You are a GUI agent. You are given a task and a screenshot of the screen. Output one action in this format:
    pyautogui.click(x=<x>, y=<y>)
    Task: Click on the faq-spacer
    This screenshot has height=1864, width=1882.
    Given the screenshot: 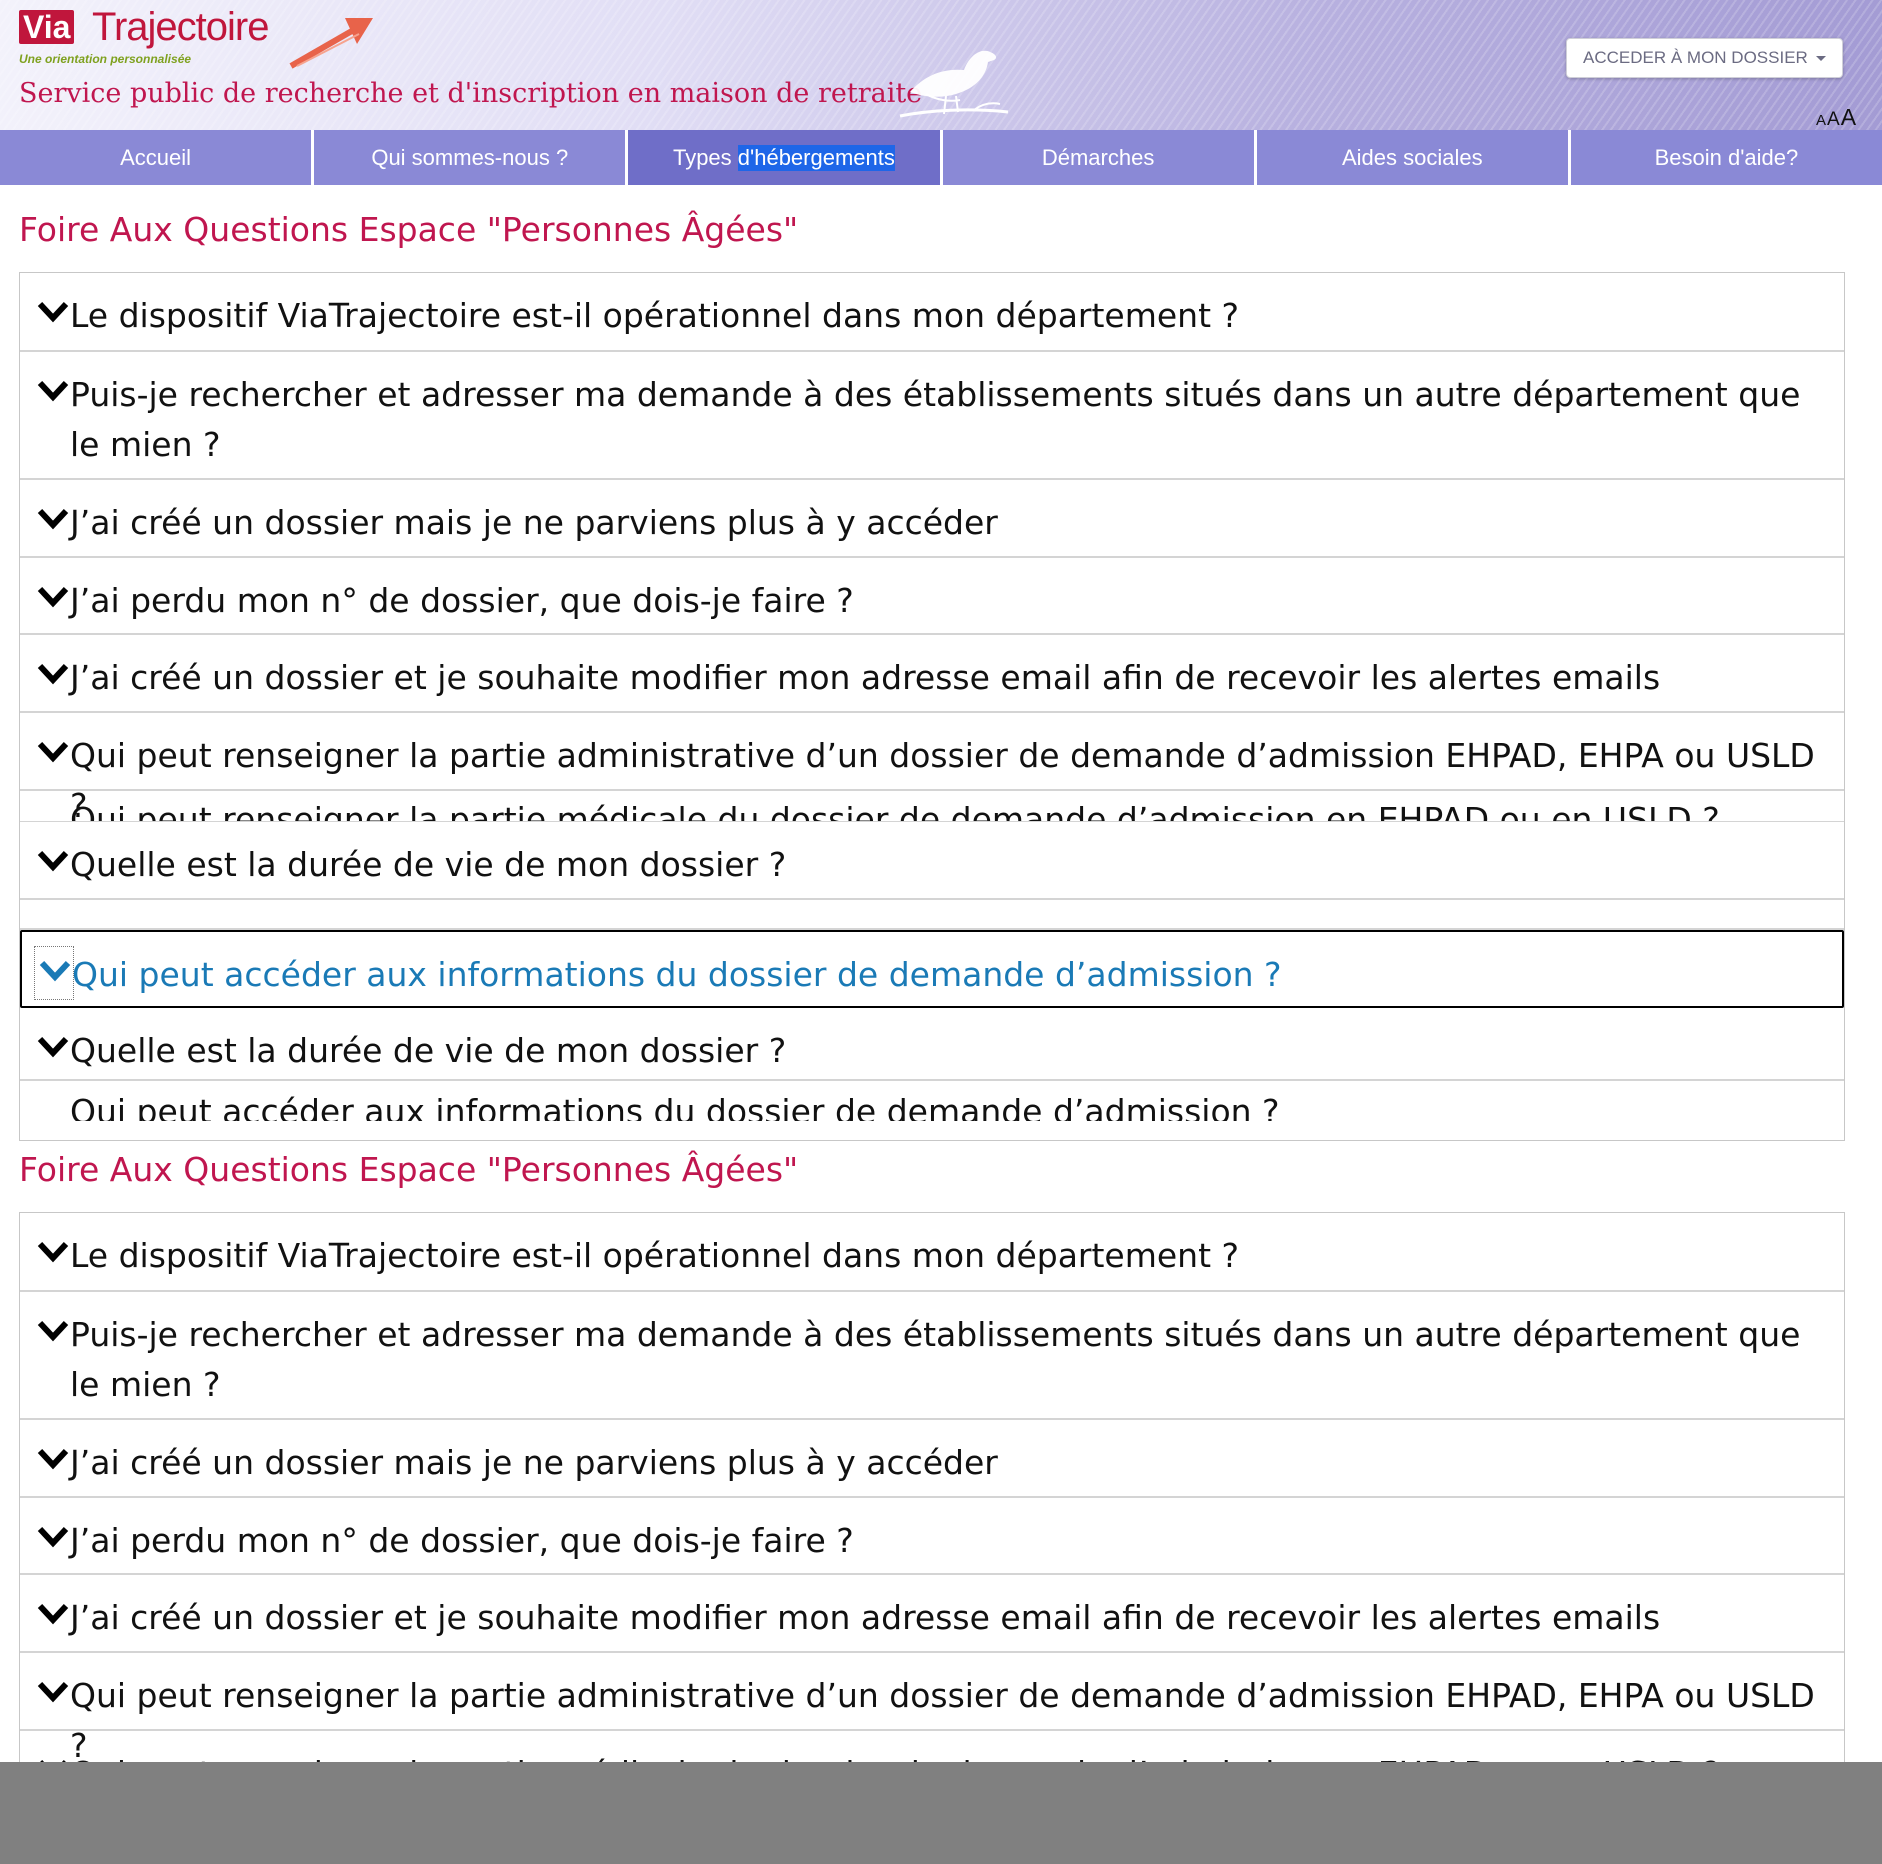 What is the action you would take?
    pyautogui.click(x=932, y=915)
    